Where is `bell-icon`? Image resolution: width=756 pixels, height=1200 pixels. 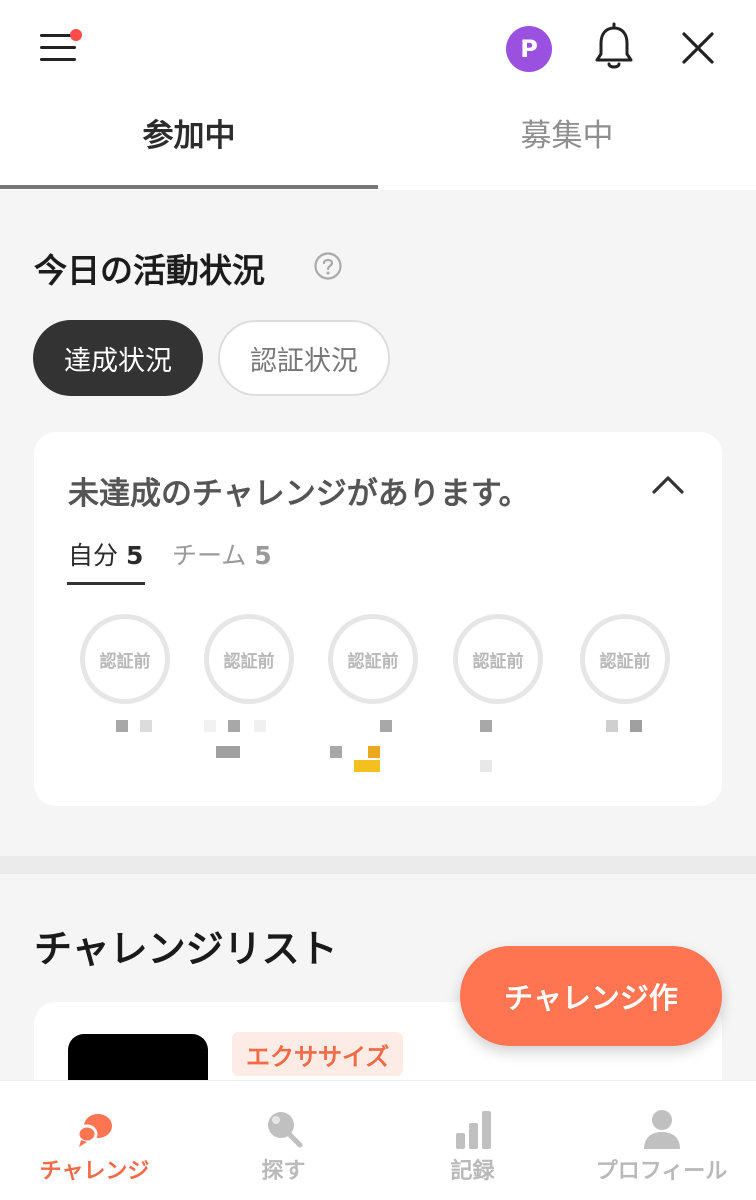
bell-icon is located at coordinates (614, 48).